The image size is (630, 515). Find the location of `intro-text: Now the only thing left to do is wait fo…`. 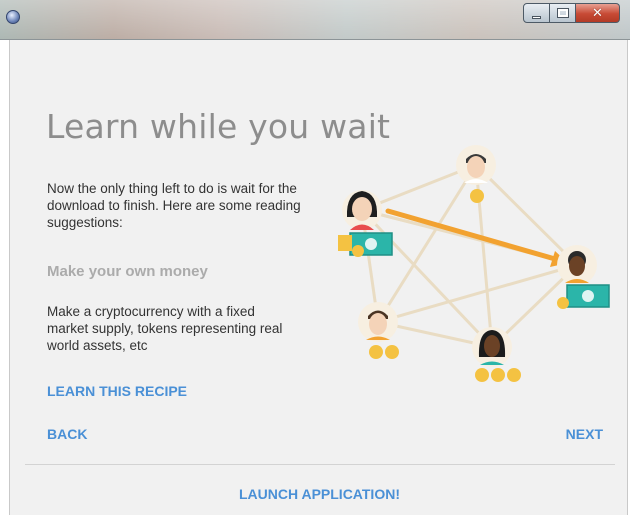

intro-text: Now the only thing left to do is wait fo… is located at coordinates (174, 205).